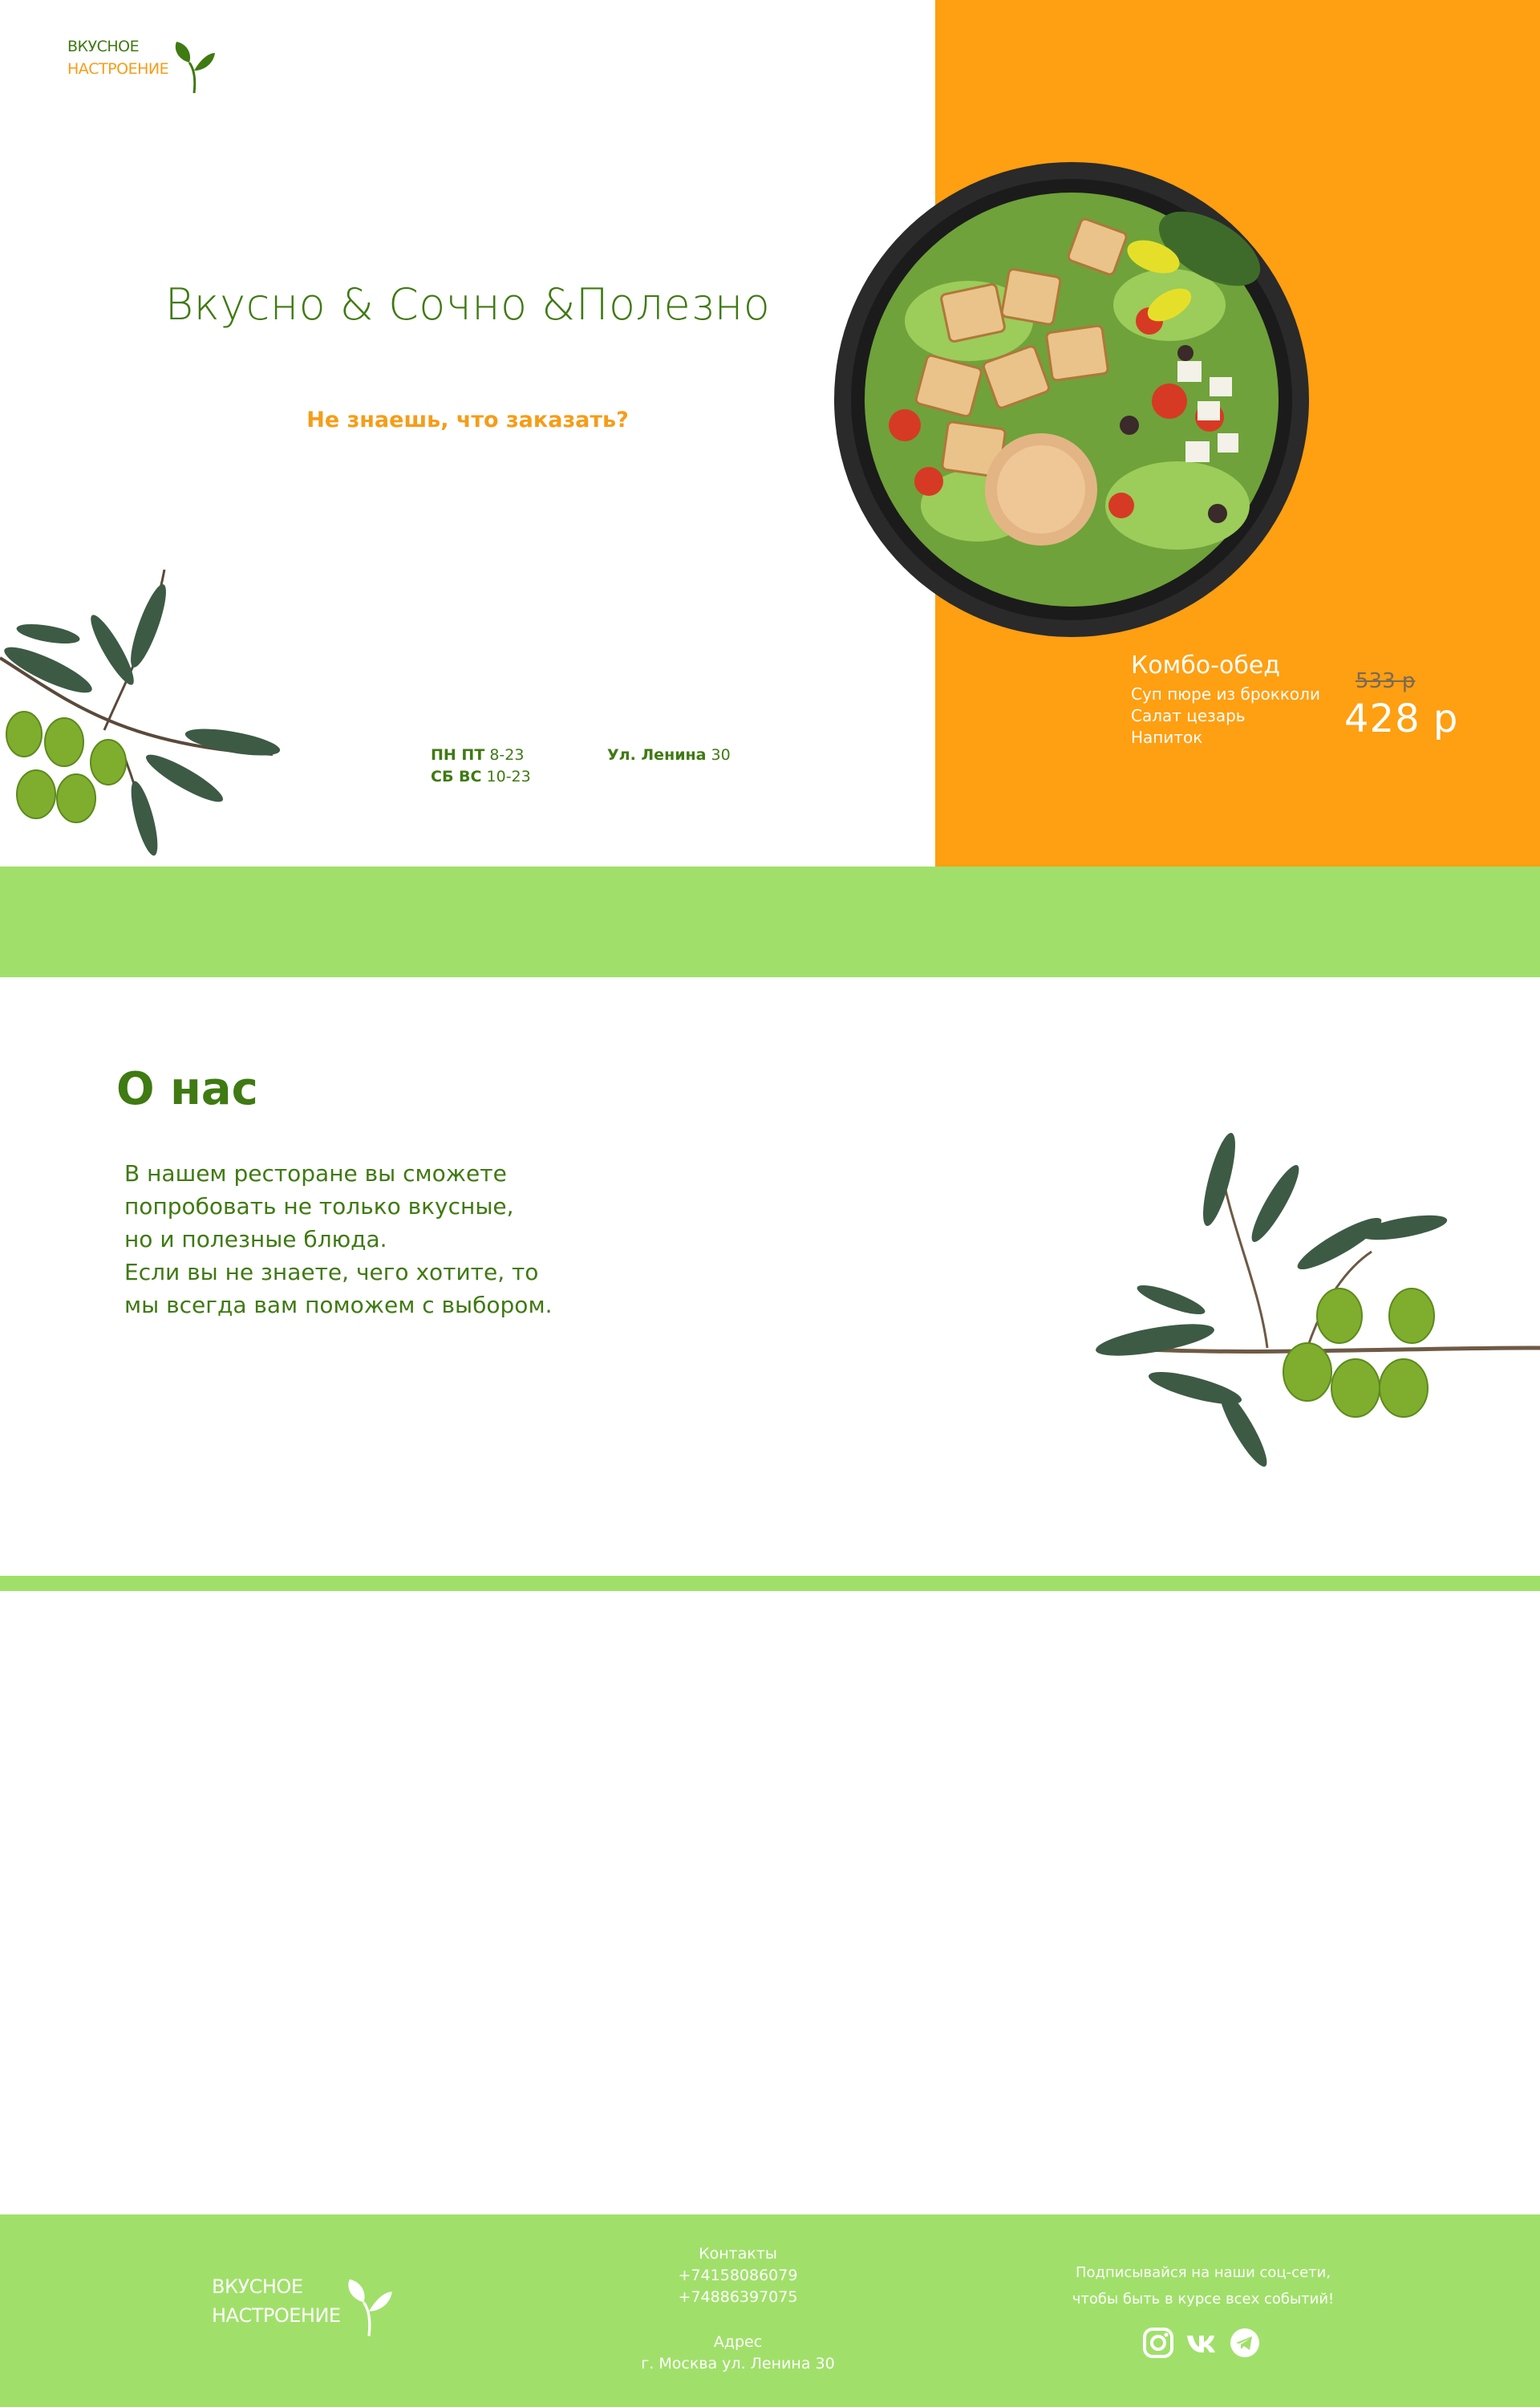 This screenshot has width=1540, height=2407. I want to click on hero-title: Вкусно & Сочно &Полезно, so click(468, 304).